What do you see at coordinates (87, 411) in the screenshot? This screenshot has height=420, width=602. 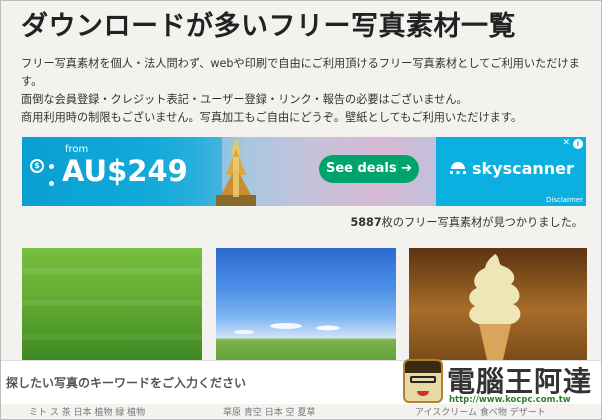 I see `tags-col-1: ミト ス 茶 日本 植物 緑 植物` at bounding box center [87, 411].